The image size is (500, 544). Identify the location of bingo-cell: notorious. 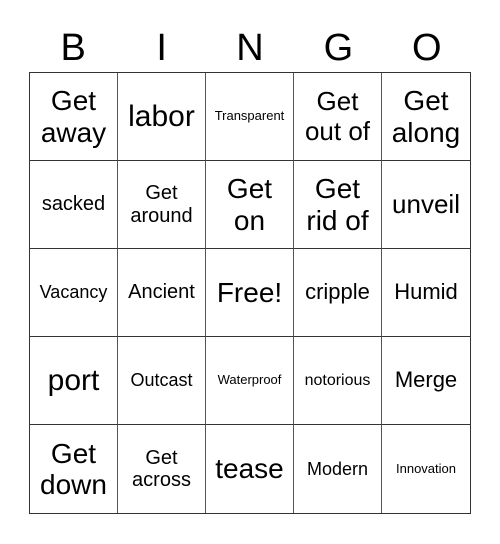
(338, 381).